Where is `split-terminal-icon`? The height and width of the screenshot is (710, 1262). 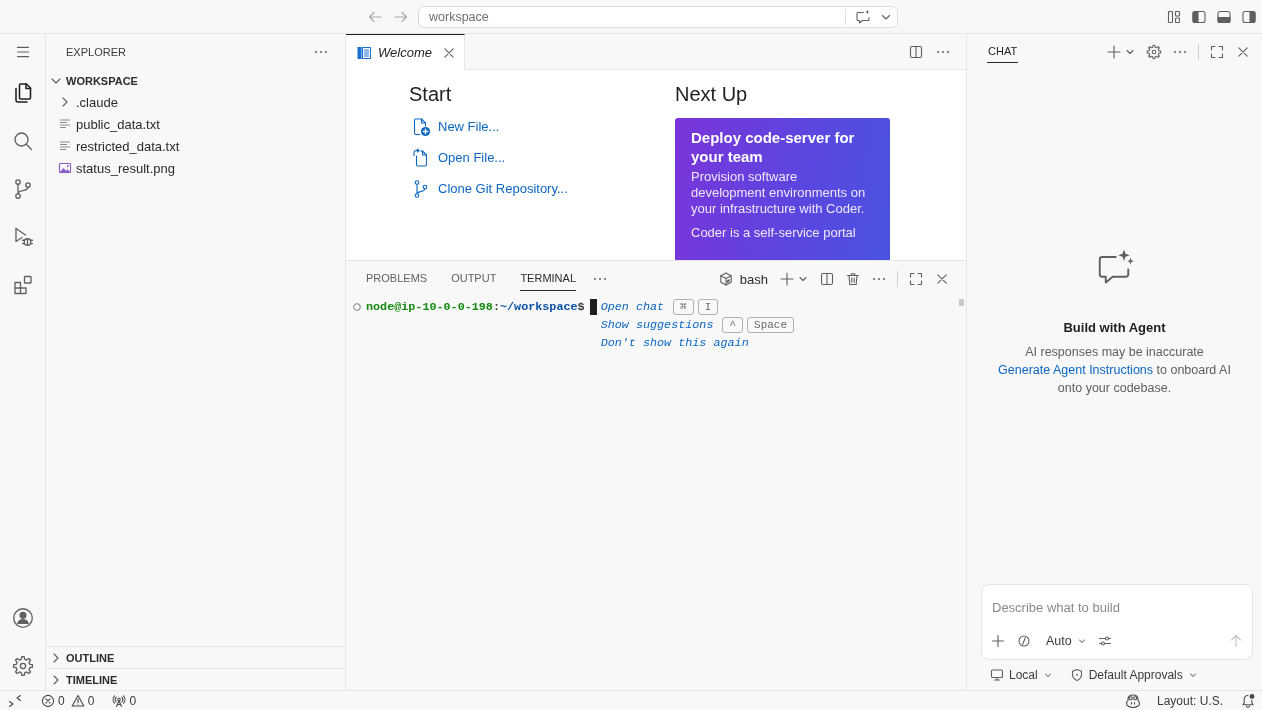 split-terminal-icon is located at coordinates (827, 279).